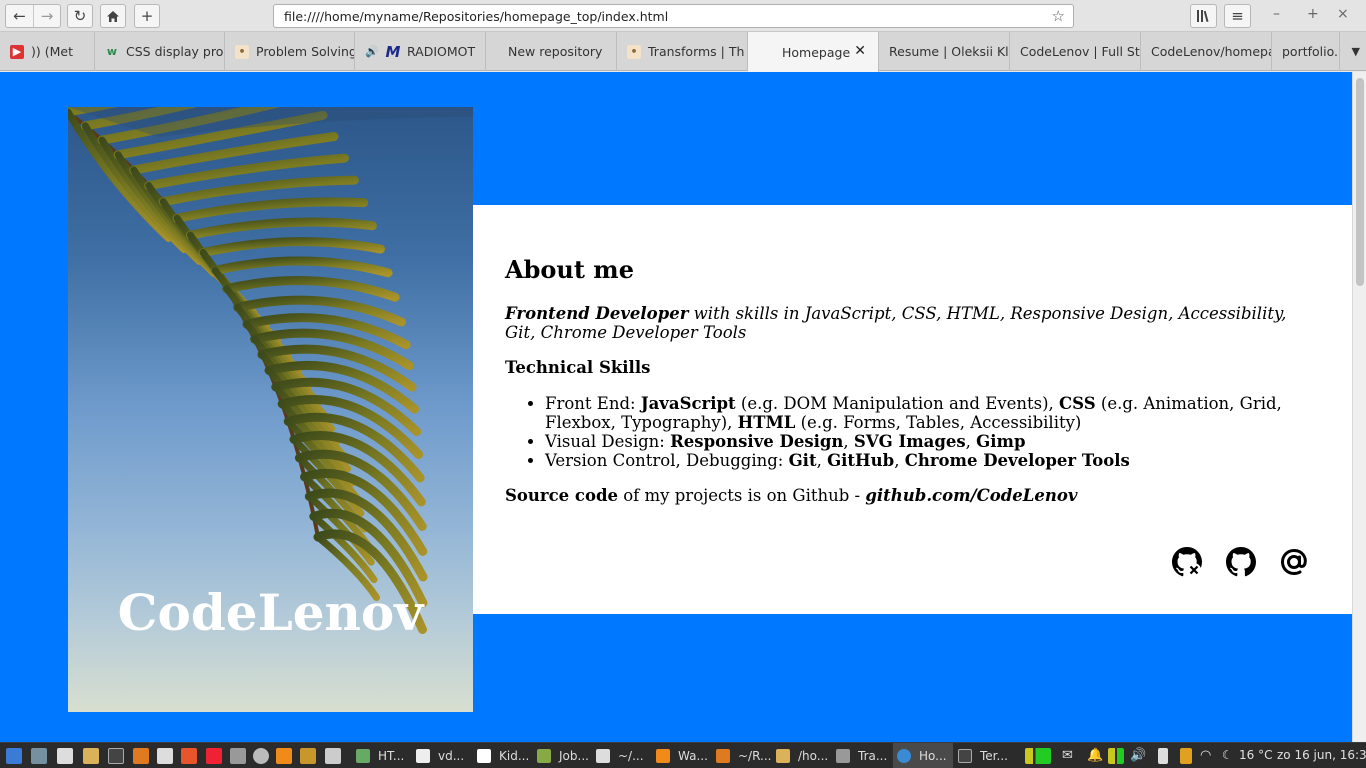 The height and width of the screenshot is (768, 1366). Describe the element at coordinates (1116, 756) in the screenshot. I see `memory-monitor-icon` at that location.